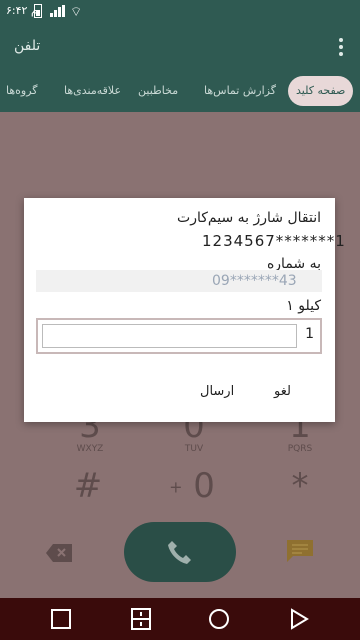 This screenshot has height=640, width=360. What do you see at coordinates (92, 91) in the screenshot?
I see `tab-favorites: علاقه‌مندی‌ها` at bounding box center [92, 91].